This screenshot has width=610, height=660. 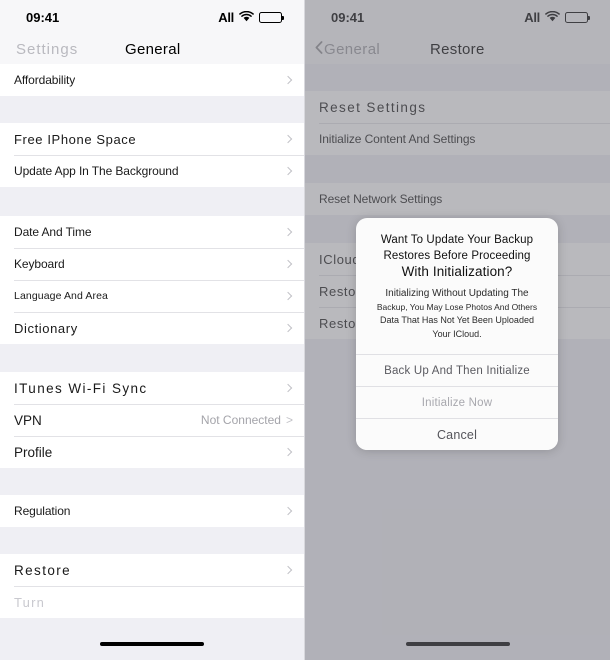 I want to click on status-bar-left: 09:41 All, so click(x=152, y=17).